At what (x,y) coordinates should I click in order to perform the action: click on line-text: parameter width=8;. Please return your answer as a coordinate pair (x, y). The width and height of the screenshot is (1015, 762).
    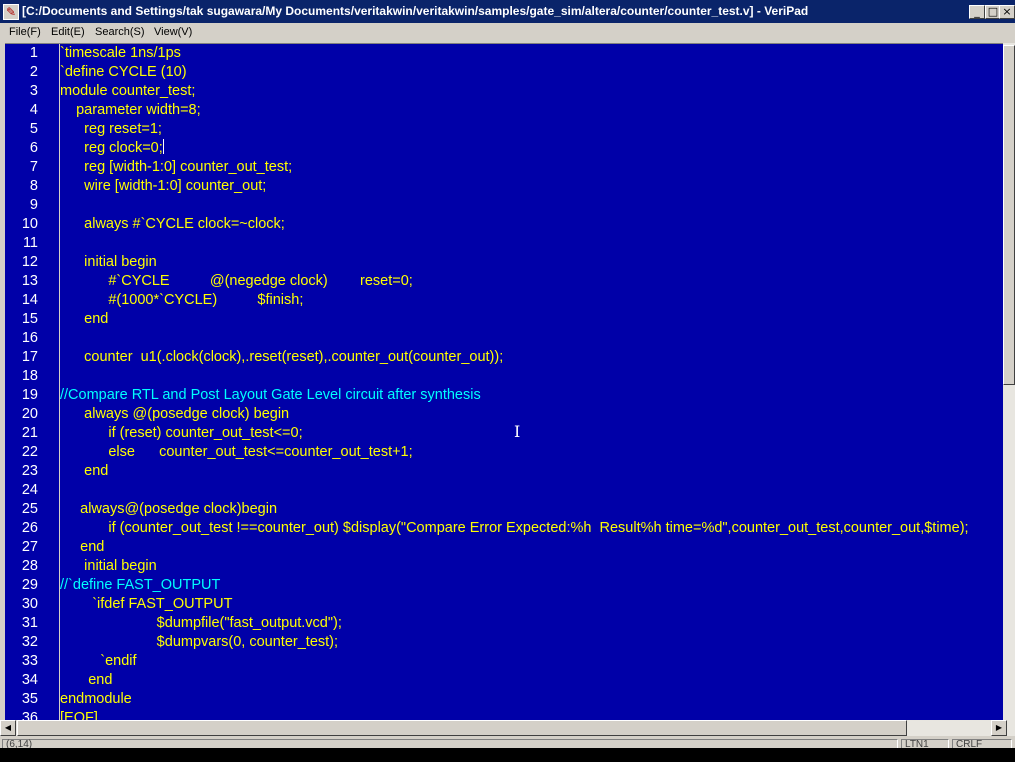
    Looking at the image, I should click on (130, 110).